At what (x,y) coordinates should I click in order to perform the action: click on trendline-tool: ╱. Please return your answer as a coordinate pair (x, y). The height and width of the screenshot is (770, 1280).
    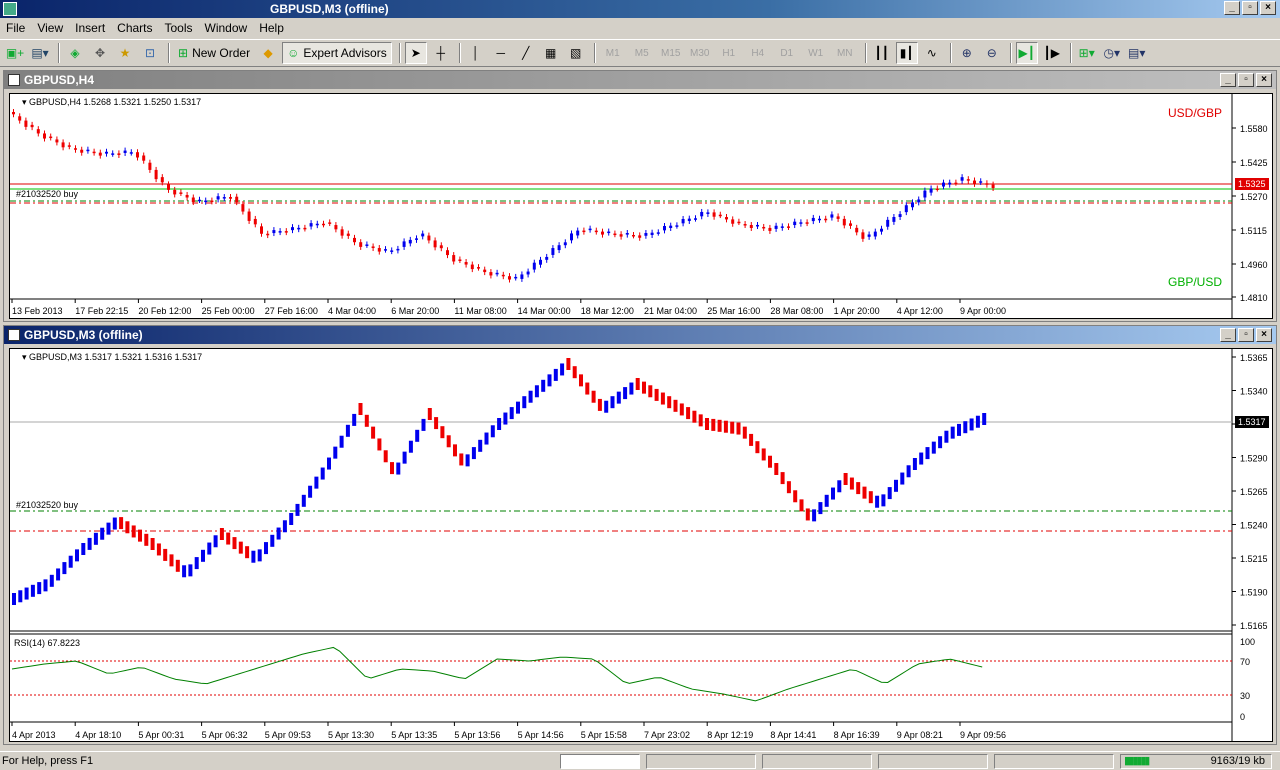
    Looking at the image, I should click on (526, 53).